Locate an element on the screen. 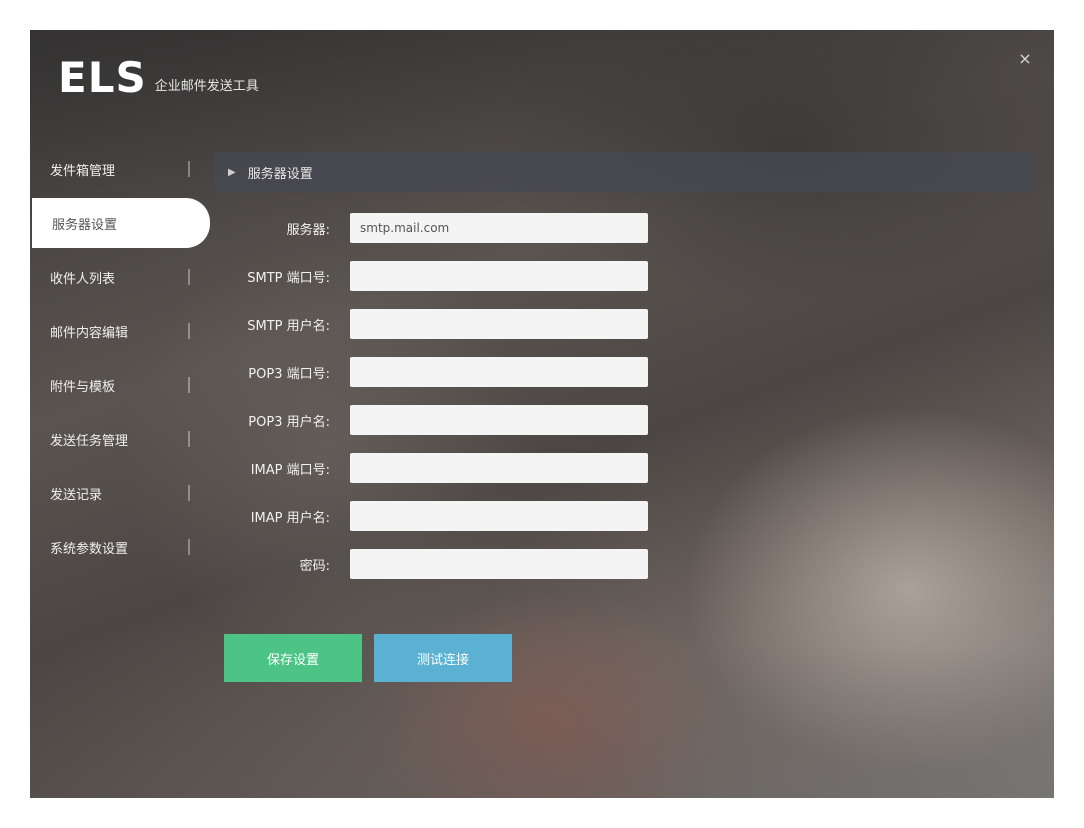 The height and width of the screenshot is (828, 1084). form-row-smtp-port: SMTP 端口号: is located at coordinates (624, 276).